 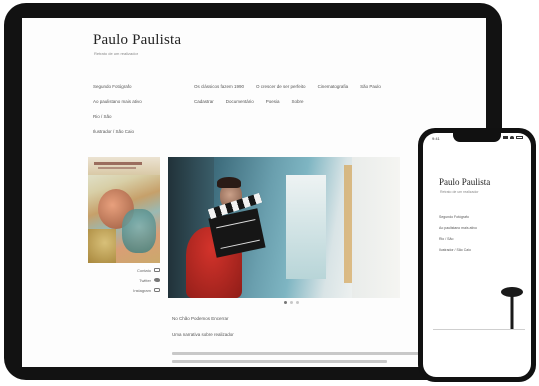 I want to click on nav-item: Poesia, so click(x=273, y=106).